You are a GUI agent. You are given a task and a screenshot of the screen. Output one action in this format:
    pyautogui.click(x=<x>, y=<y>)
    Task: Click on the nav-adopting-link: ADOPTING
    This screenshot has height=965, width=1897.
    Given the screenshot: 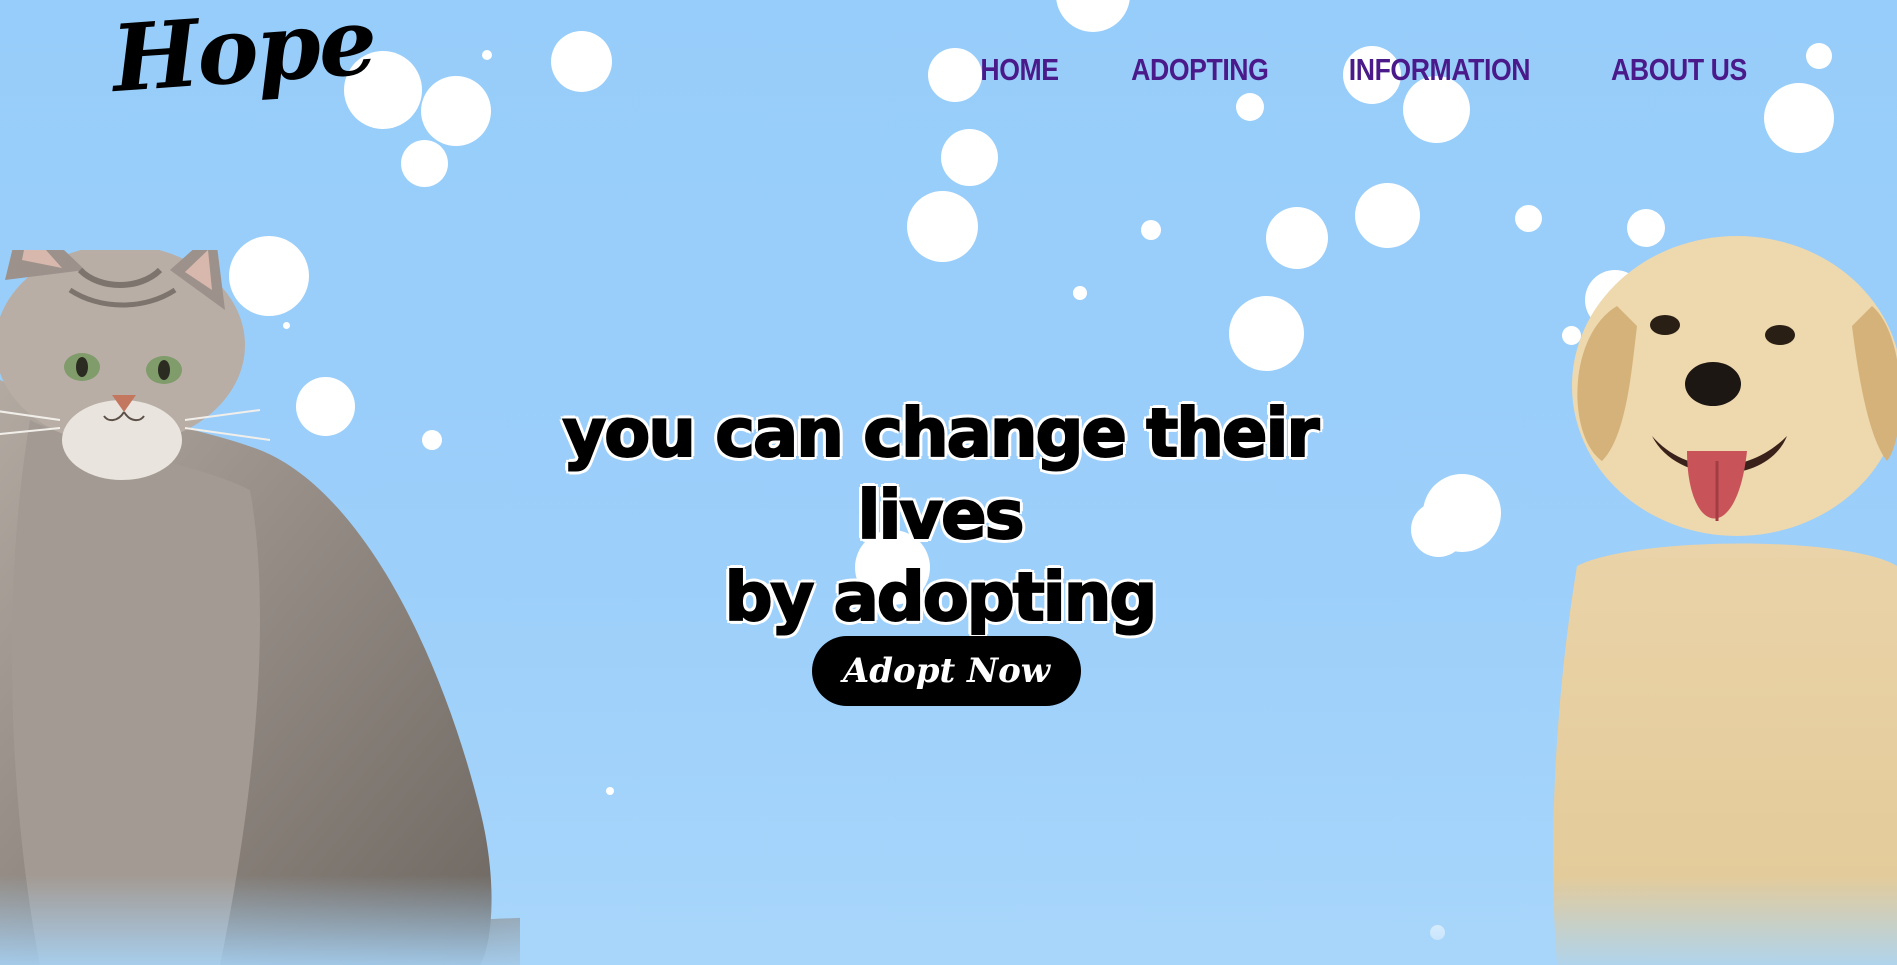 What is the action you would take?
    pyautogui.click(x=1200, y=70)
    